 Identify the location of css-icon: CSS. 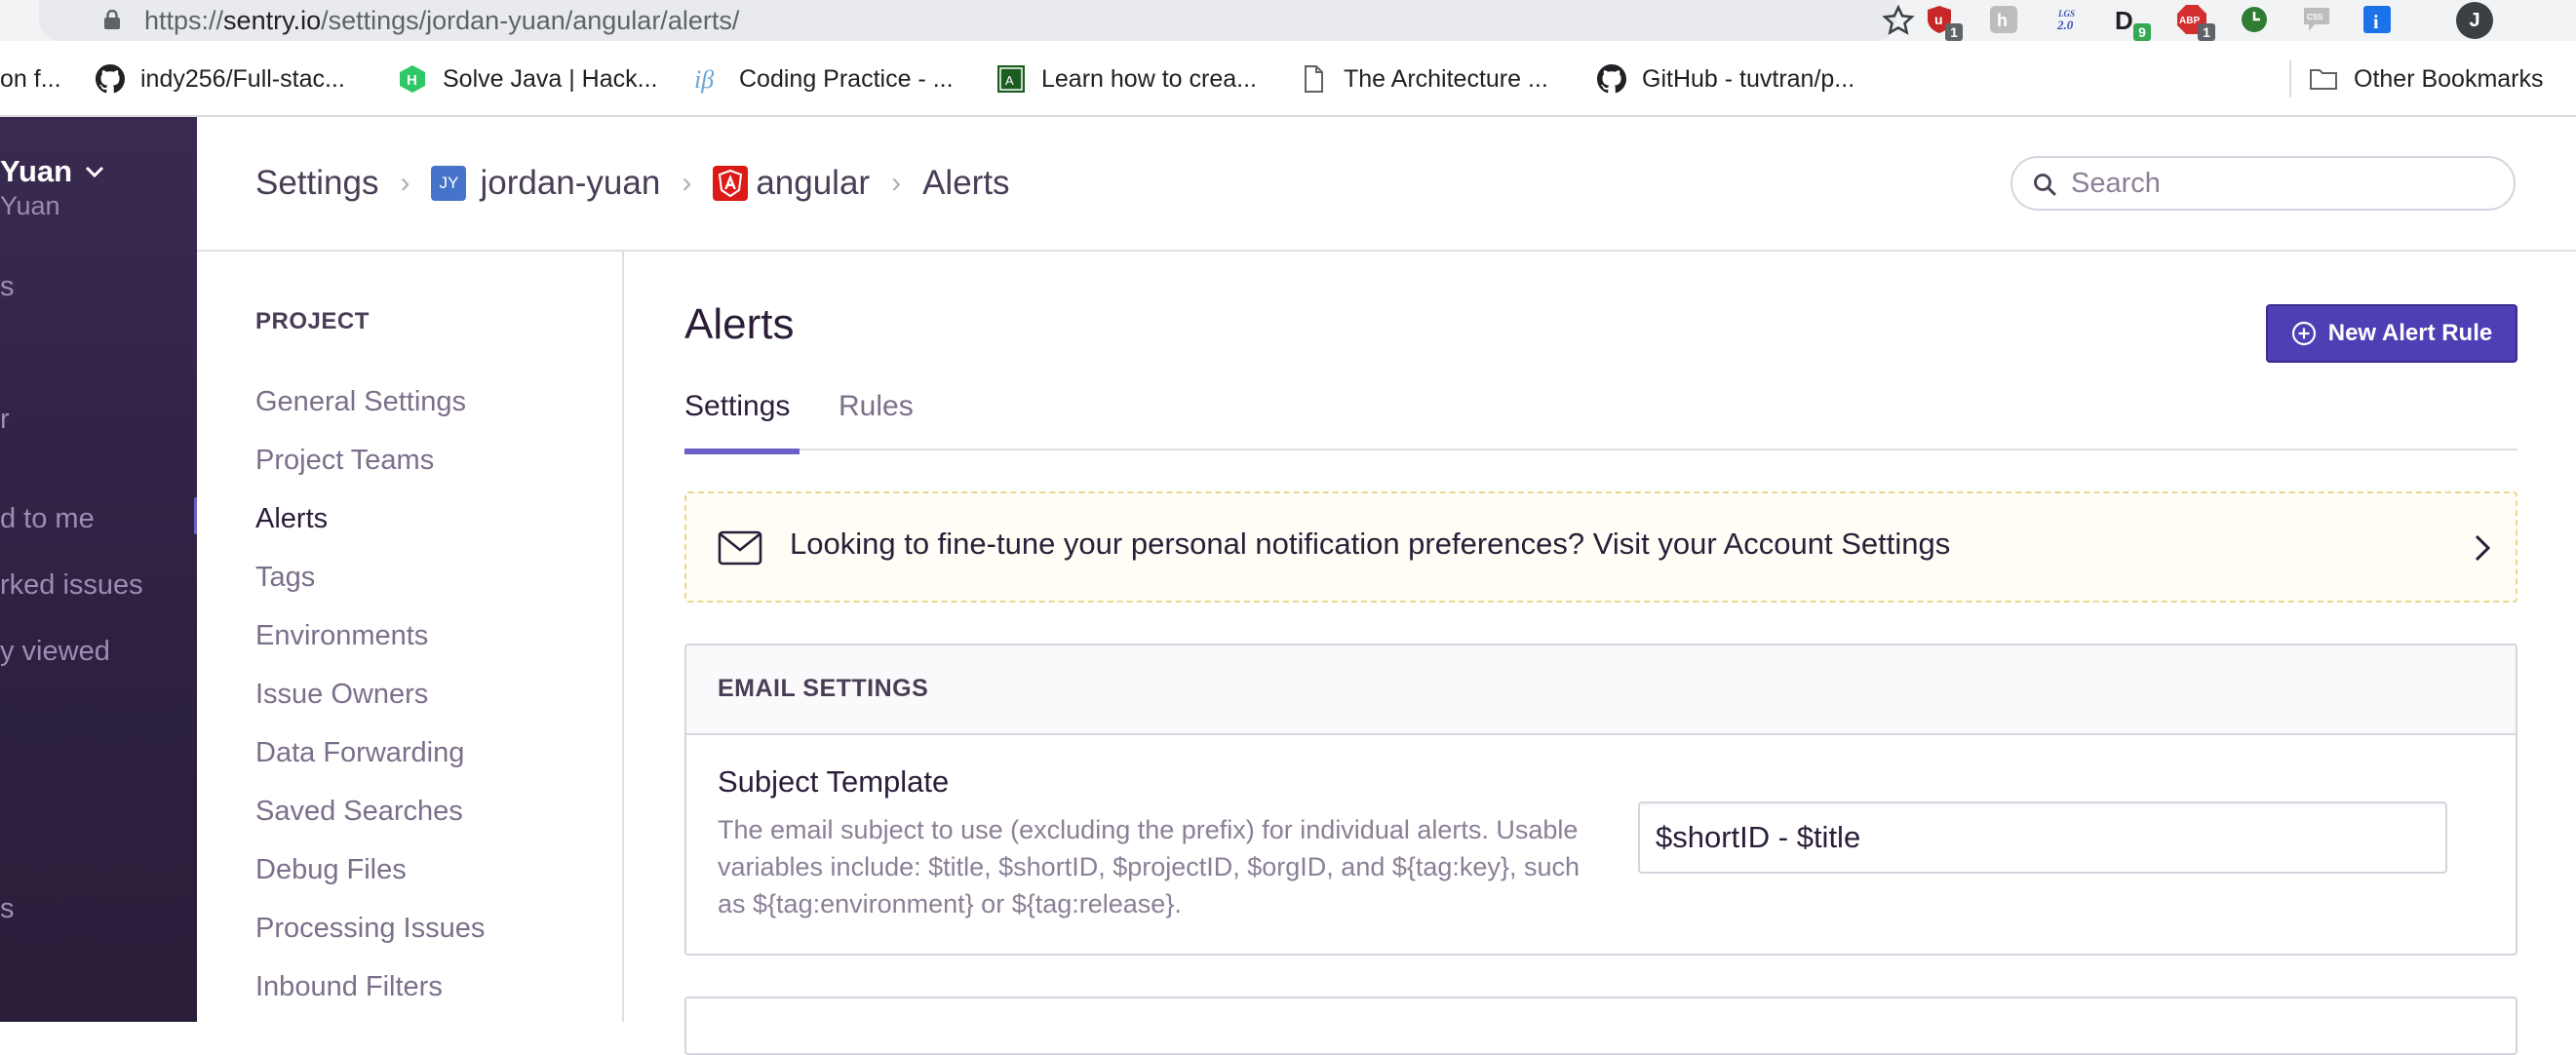
(2316, 19).